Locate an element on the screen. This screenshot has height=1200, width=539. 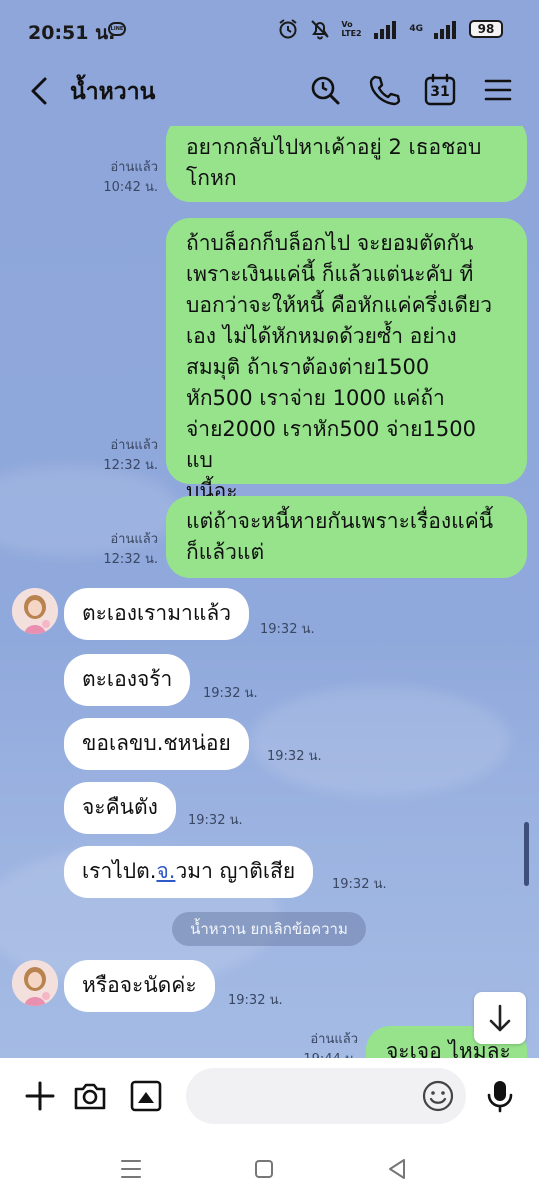
message-input-bar is located at coordinates (269, 1098).